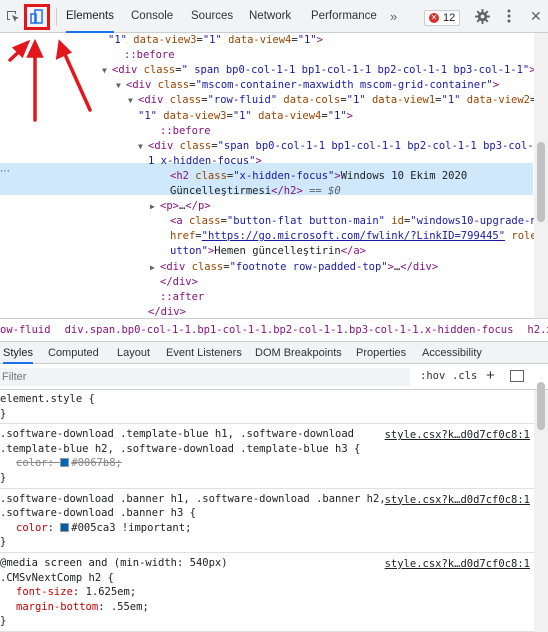 The image size is (548, 632). Describe the element at coordinates (270, 16) in the screenshot. I see `tab-network: Network` at that location.